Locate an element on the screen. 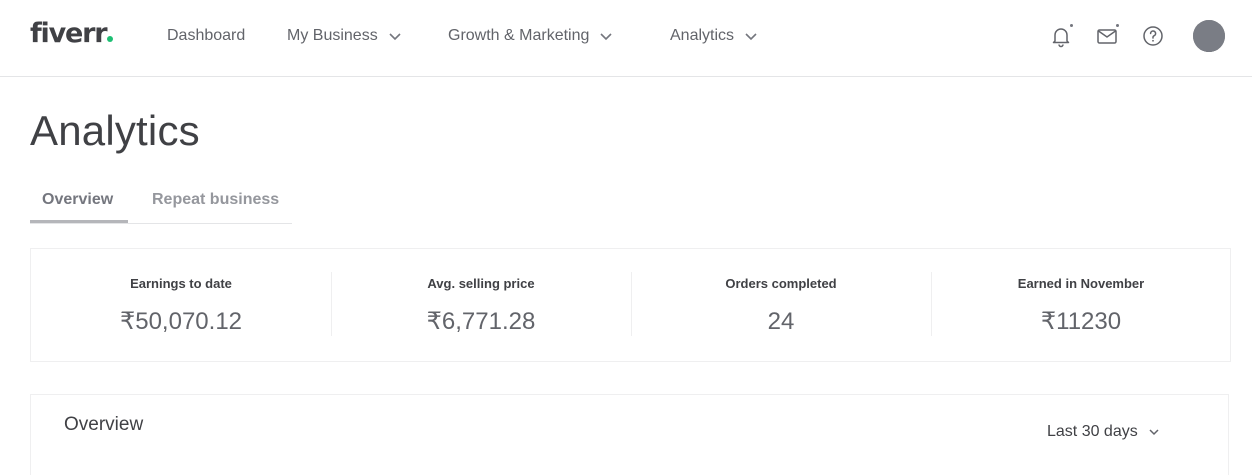 The height and width of the screenshot is (475, 1252). notifications-button is located at coordinates (1061, 35).